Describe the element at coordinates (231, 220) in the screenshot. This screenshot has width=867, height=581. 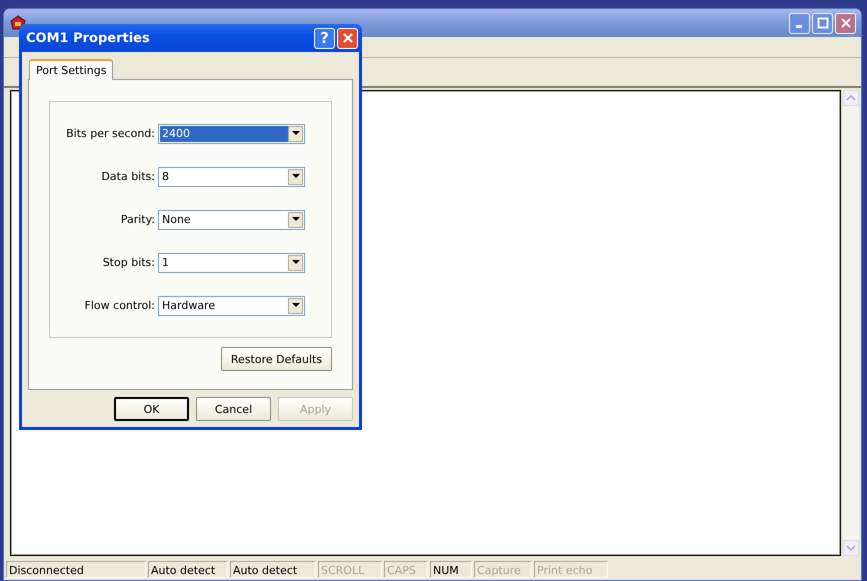
I see `dropdown: None` at that location.